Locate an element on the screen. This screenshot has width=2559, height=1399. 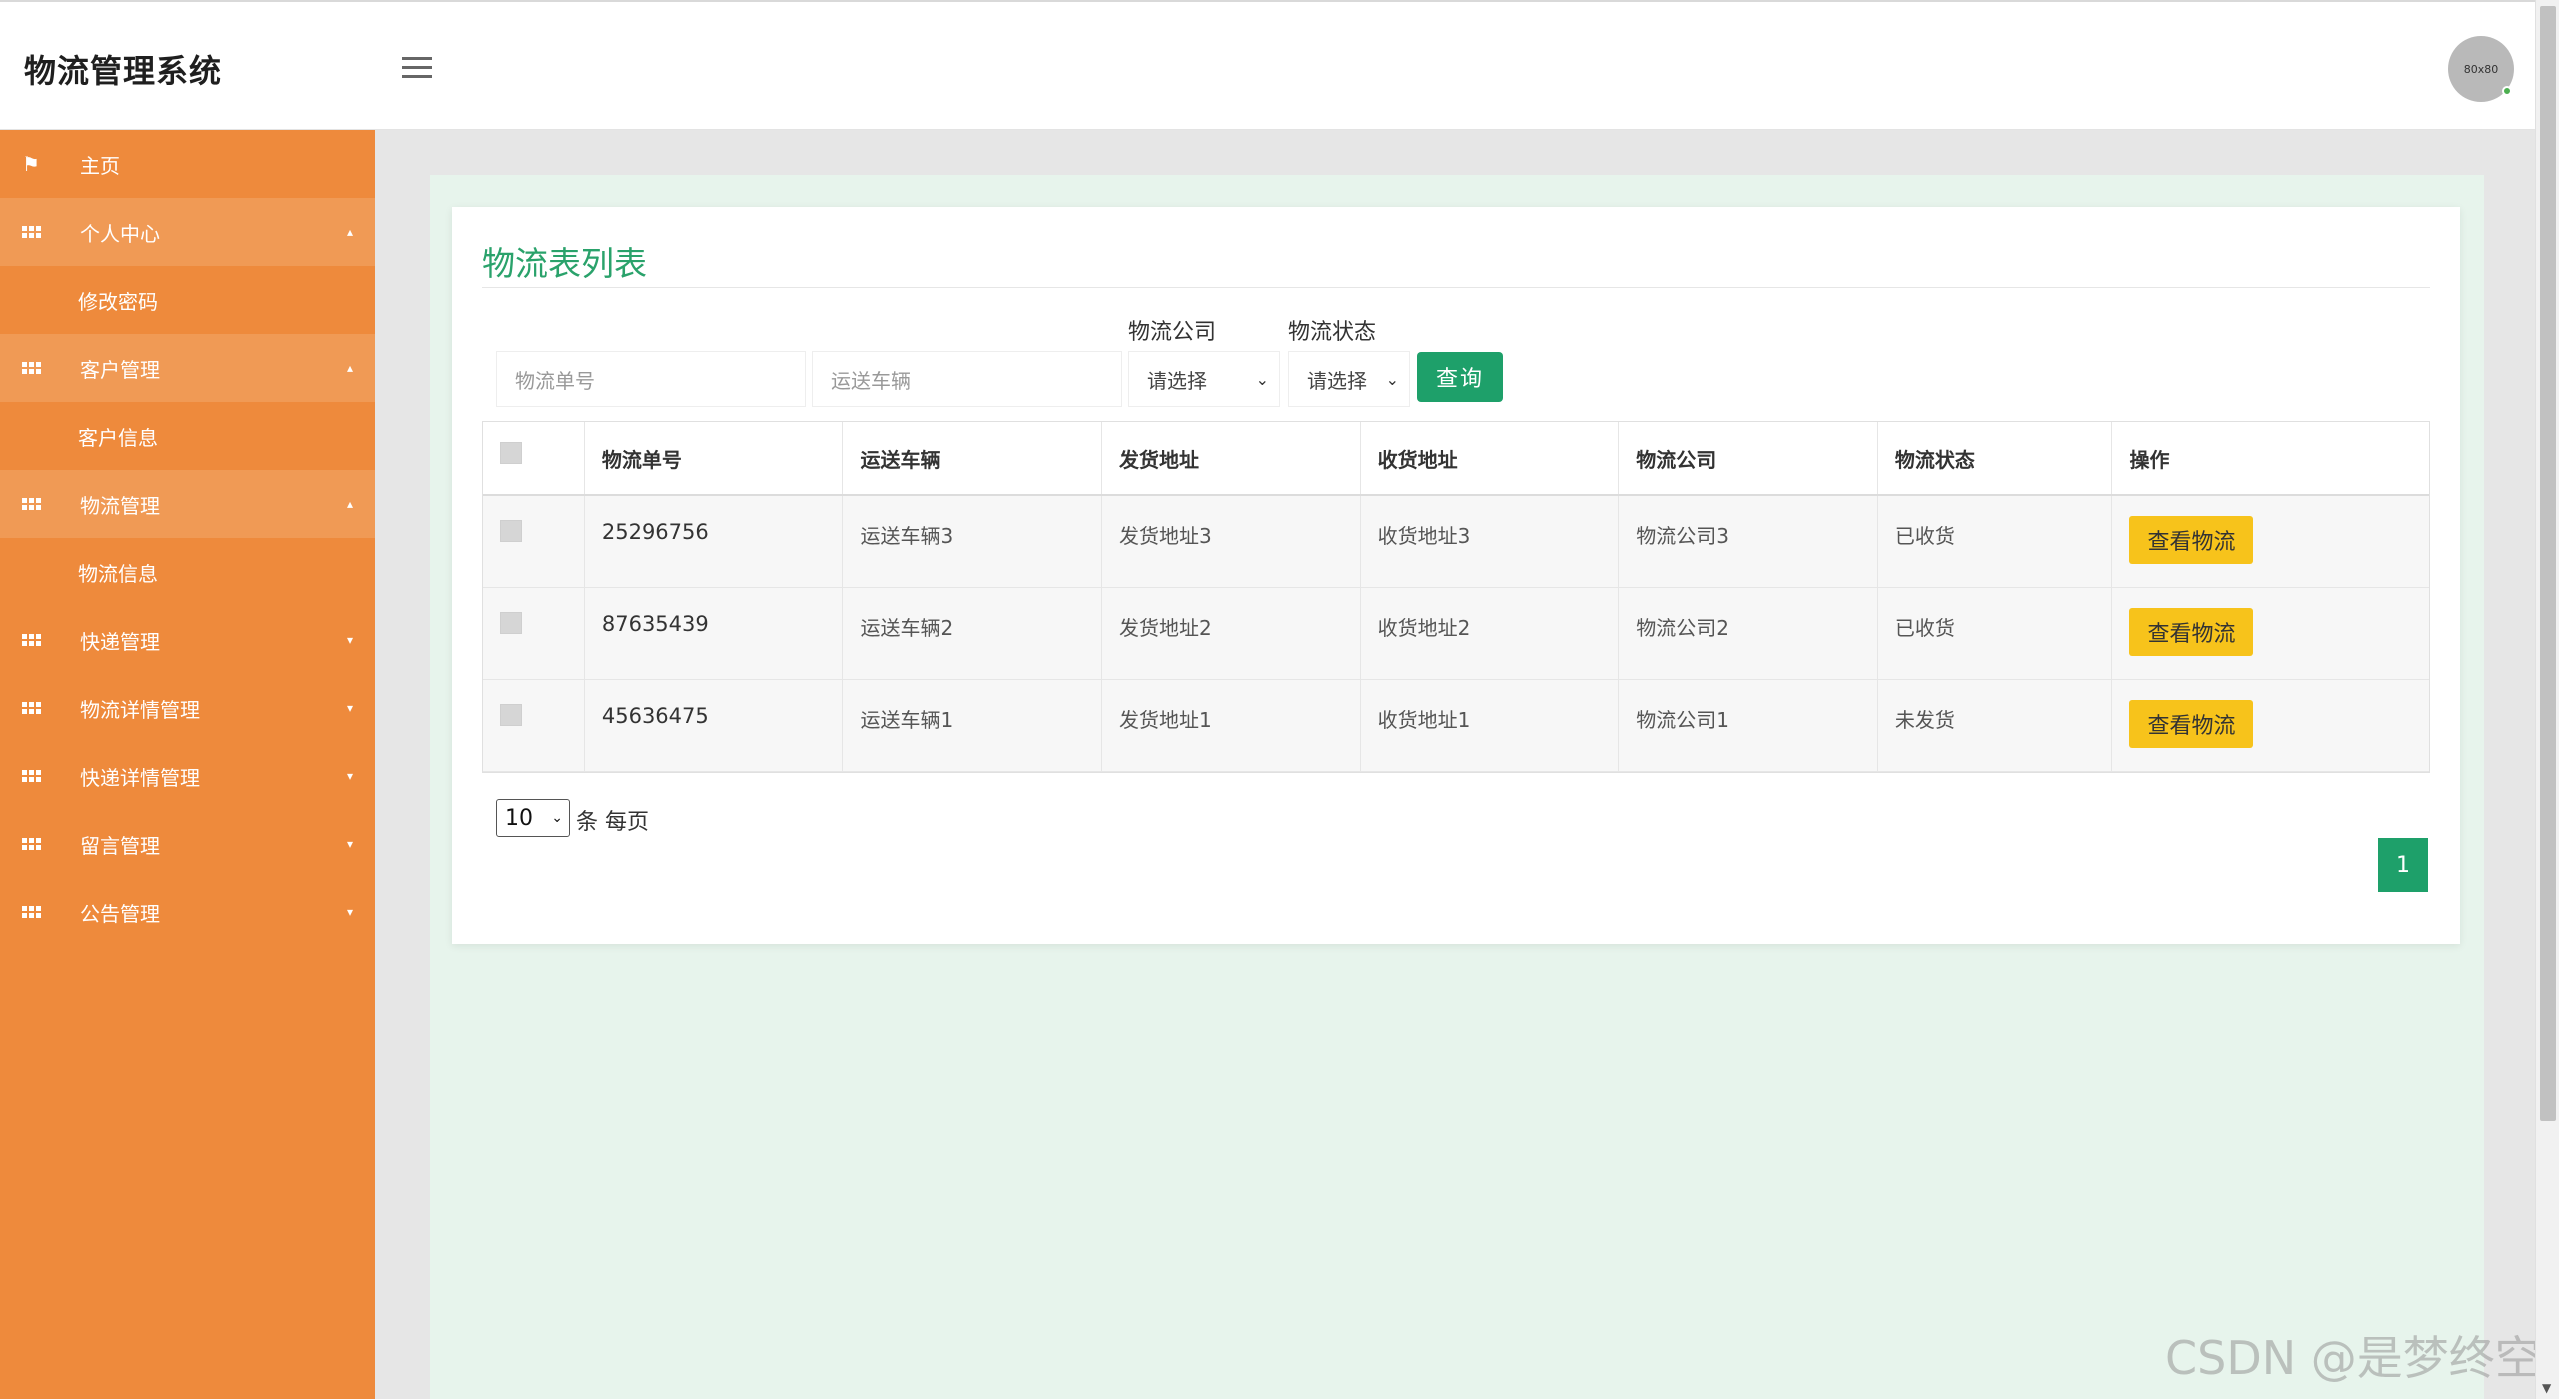
sidebar-item-label: 客户信息 is located at coordinates (118, 437).